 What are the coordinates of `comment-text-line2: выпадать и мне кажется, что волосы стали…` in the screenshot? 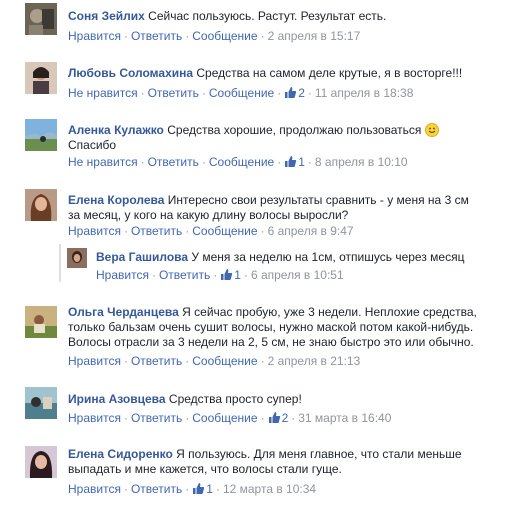 It's located at (205, 469).